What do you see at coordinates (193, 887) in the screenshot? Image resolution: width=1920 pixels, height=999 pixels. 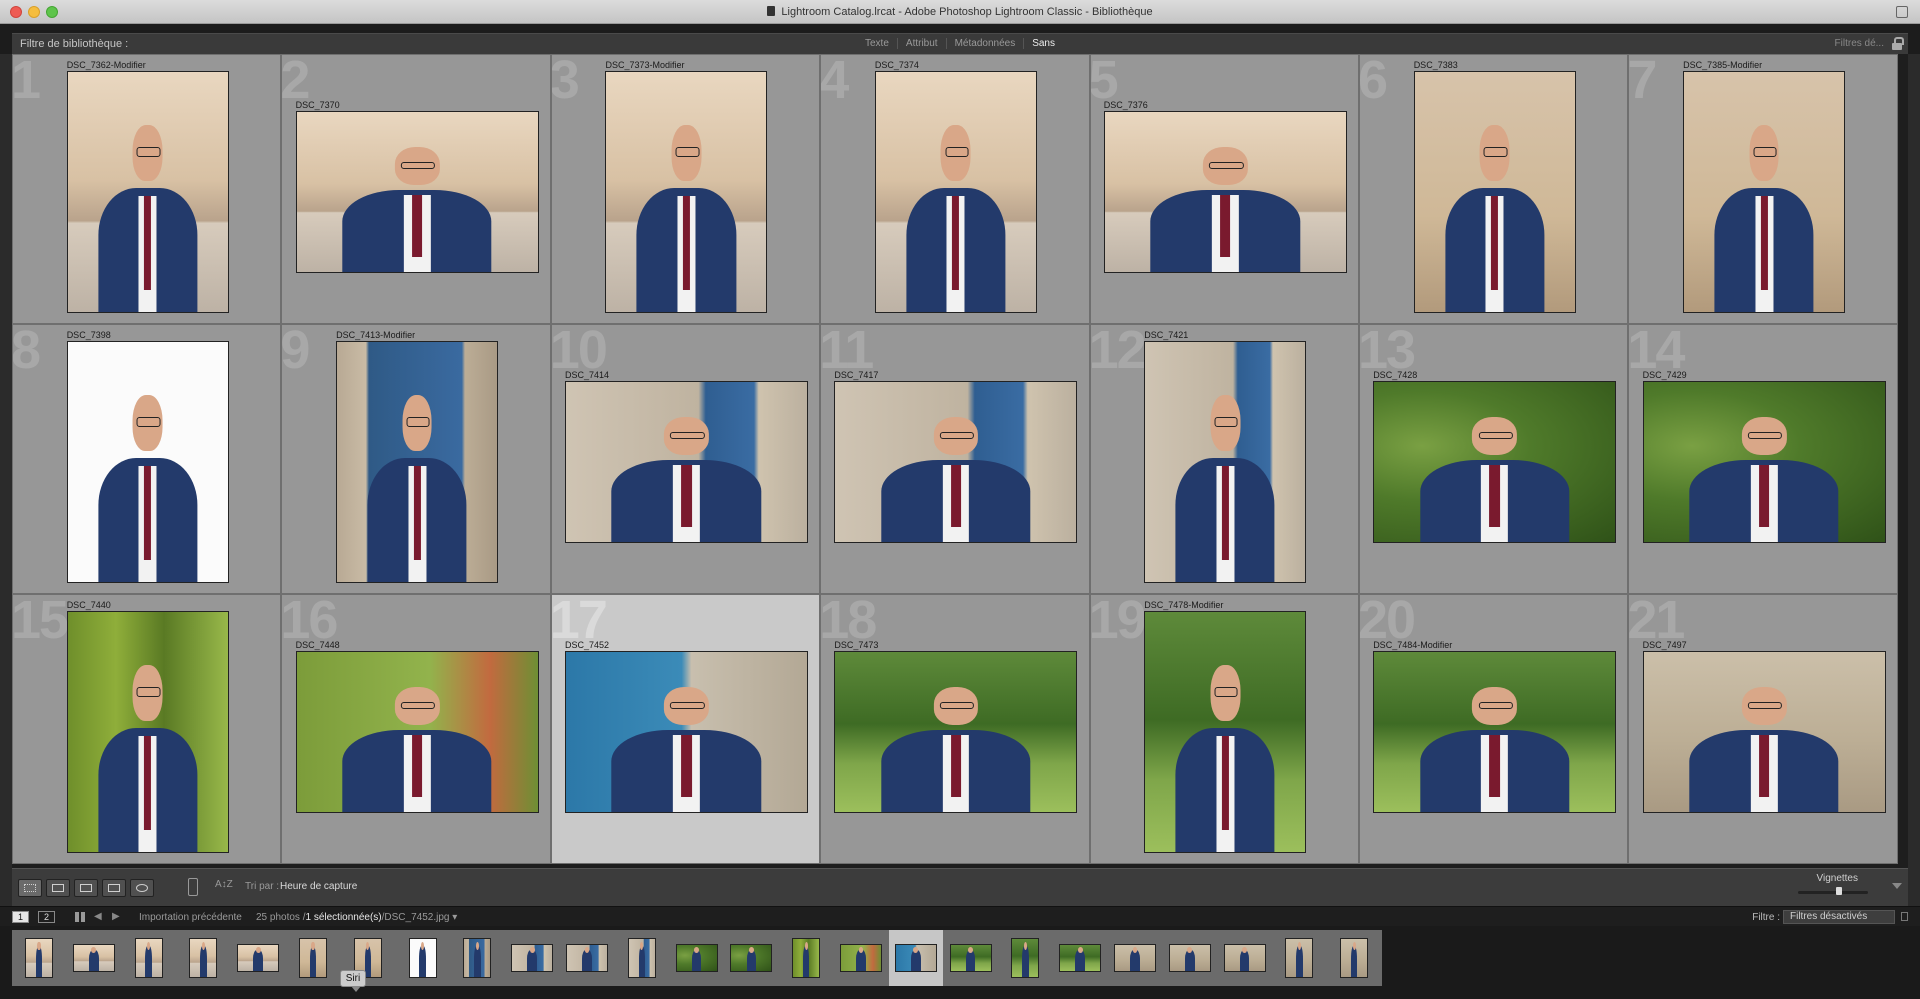 I see `painter-icon` at bounding box center [193, 887].